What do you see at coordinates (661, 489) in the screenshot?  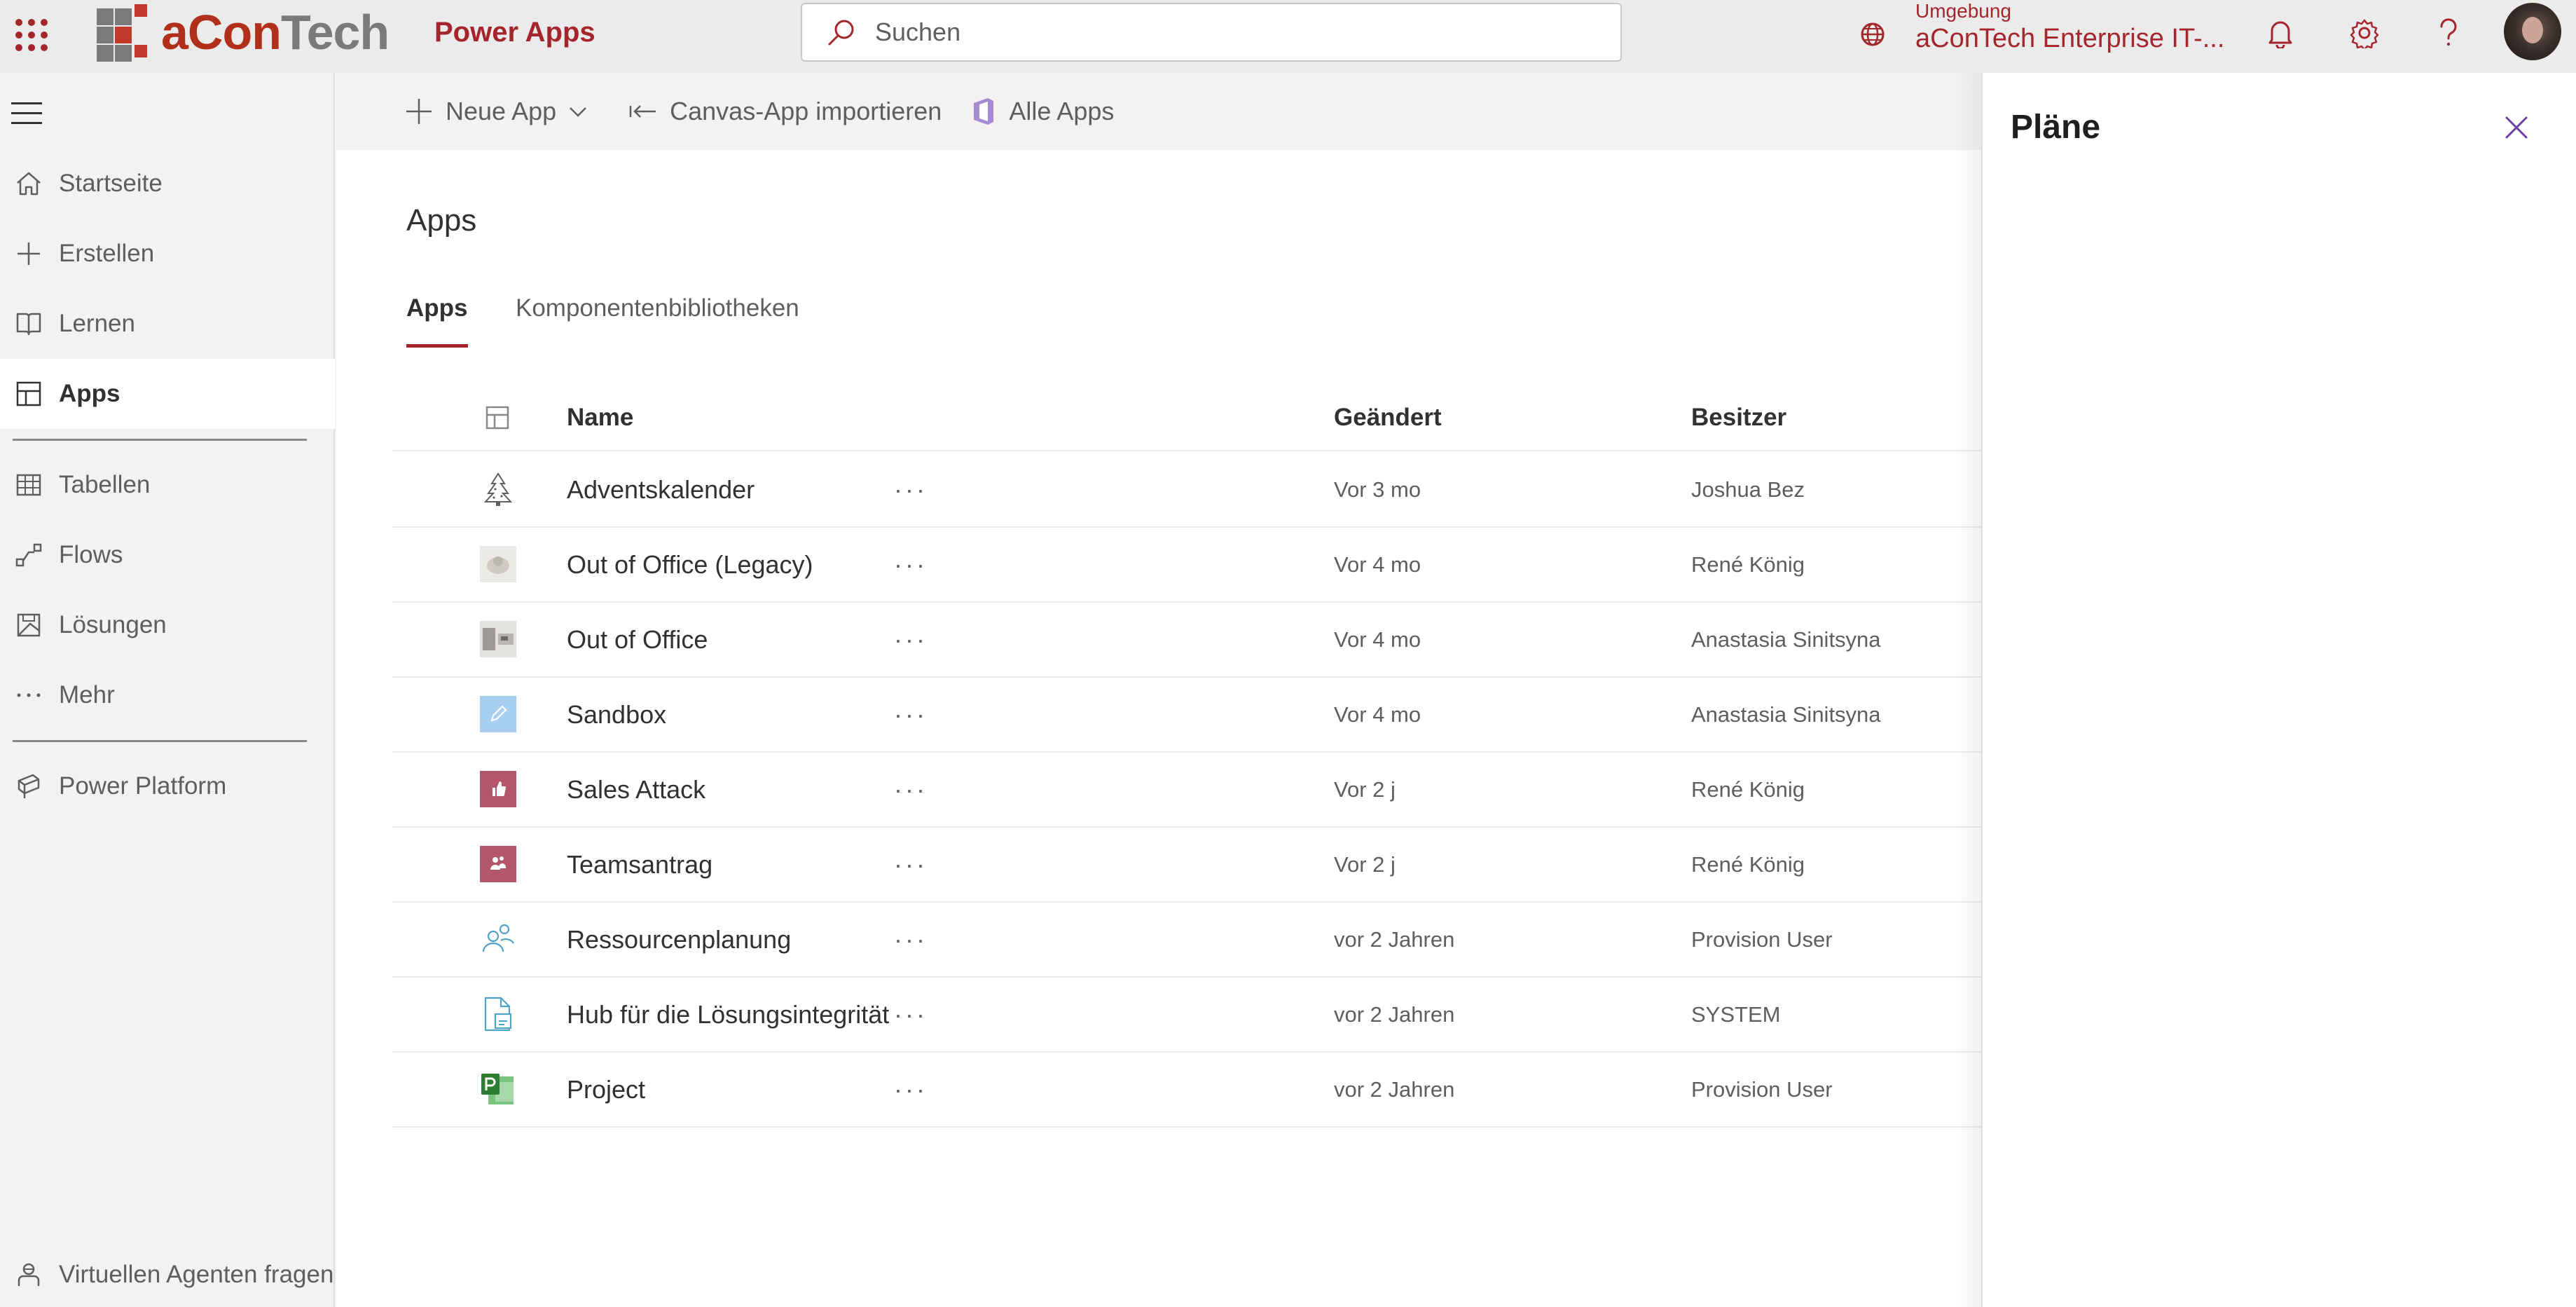 I see `app-name: Adventskalender` at bounding box center [661, 489].